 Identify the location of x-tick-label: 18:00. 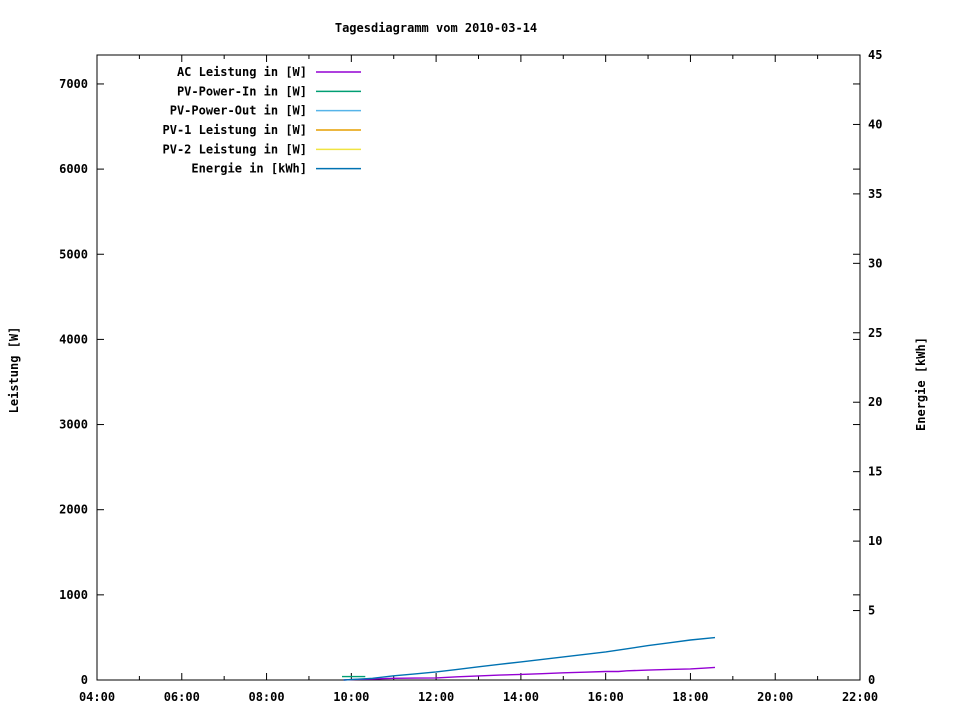
(690, 697).